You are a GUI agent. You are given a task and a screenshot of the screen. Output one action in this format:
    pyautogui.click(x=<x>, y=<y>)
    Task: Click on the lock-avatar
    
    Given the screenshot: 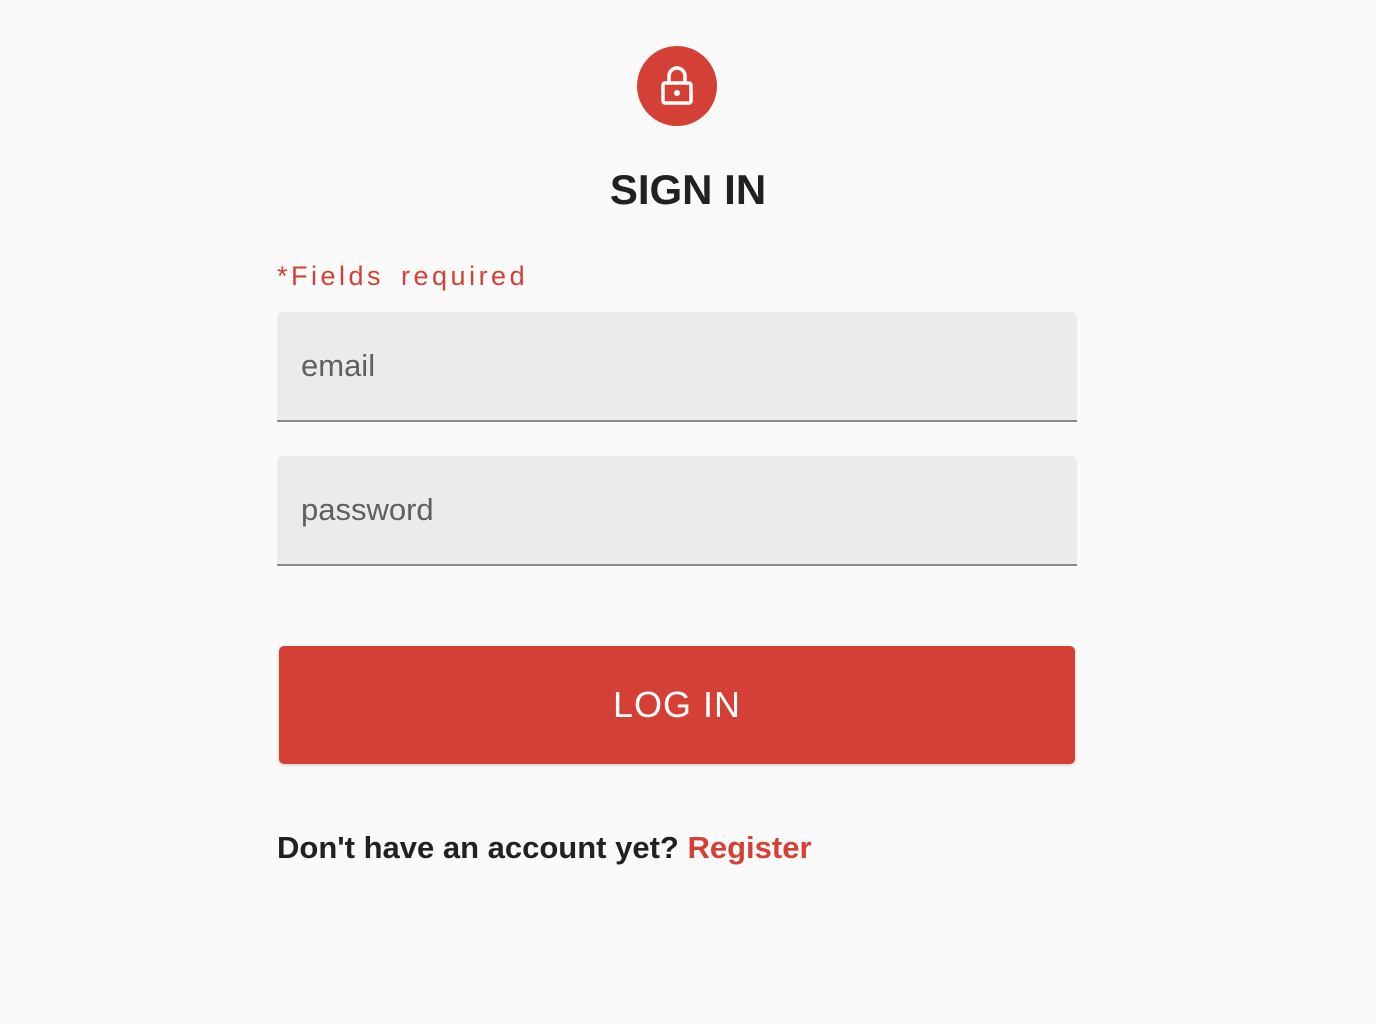 What is the action you would take?
    pyautogui.click(x=677, y=86)
    